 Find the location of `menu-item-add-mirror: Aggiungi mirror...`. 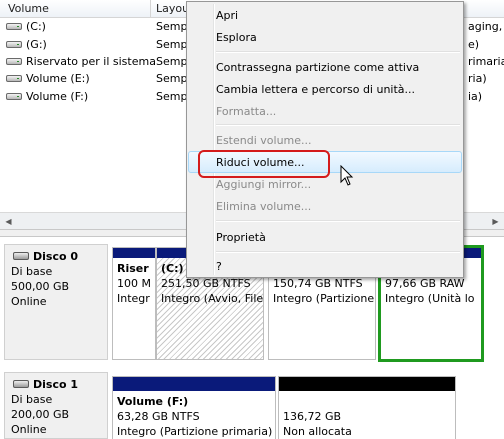

menu-item-add-mirror: Aggiungi mirror... is located at coordinates (264, 184).